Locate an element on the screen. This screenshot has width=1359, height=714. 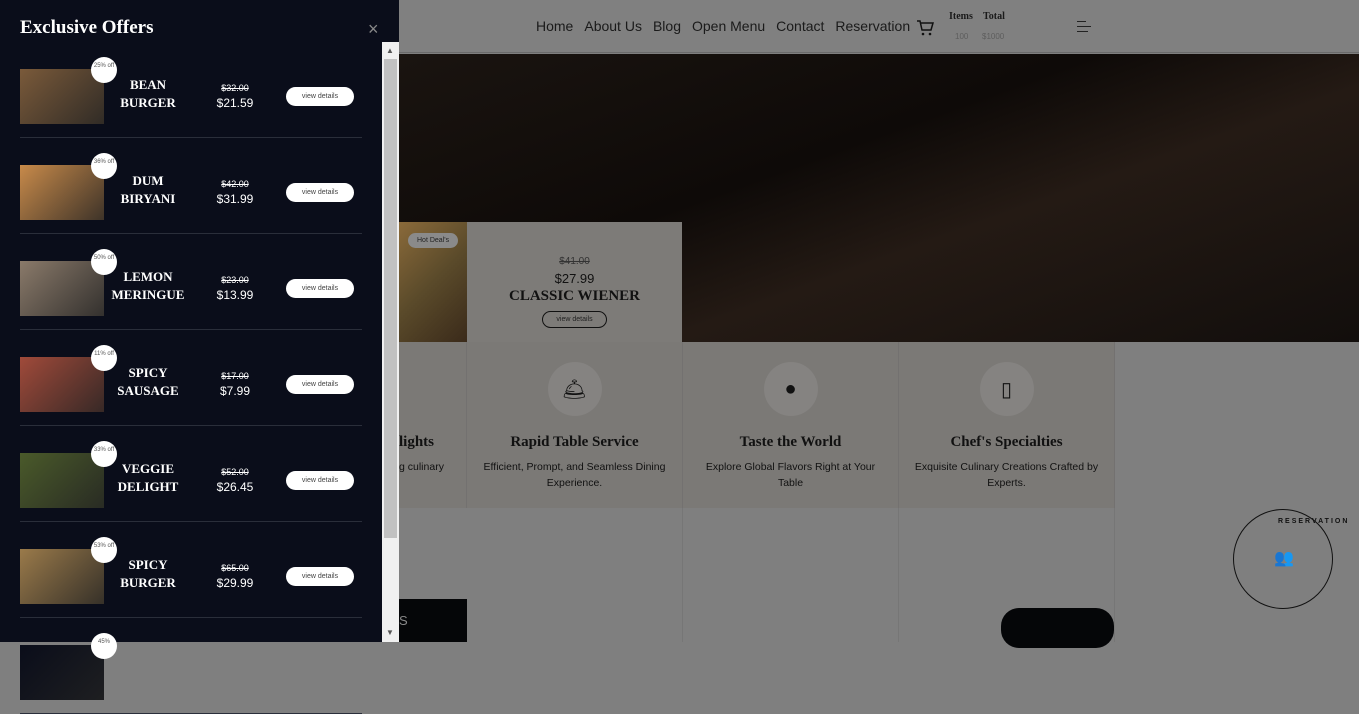
cart-items-label: Items is located at coordinates (961, 16).